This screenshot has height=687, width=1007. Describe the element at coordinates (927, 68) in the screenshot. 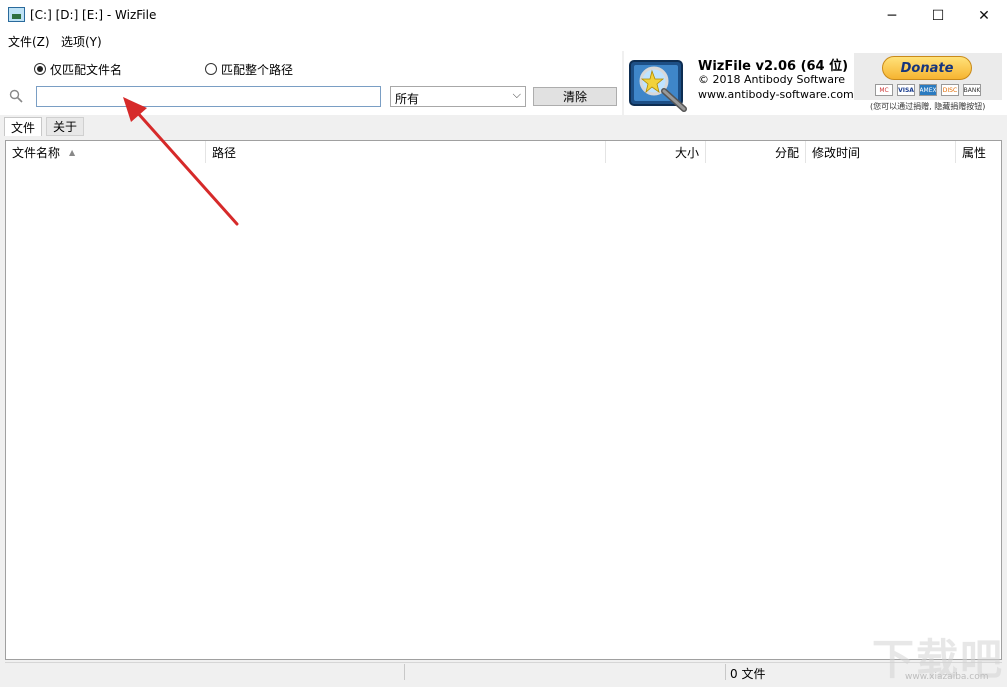

I see `donate-button: Donate` at that location.